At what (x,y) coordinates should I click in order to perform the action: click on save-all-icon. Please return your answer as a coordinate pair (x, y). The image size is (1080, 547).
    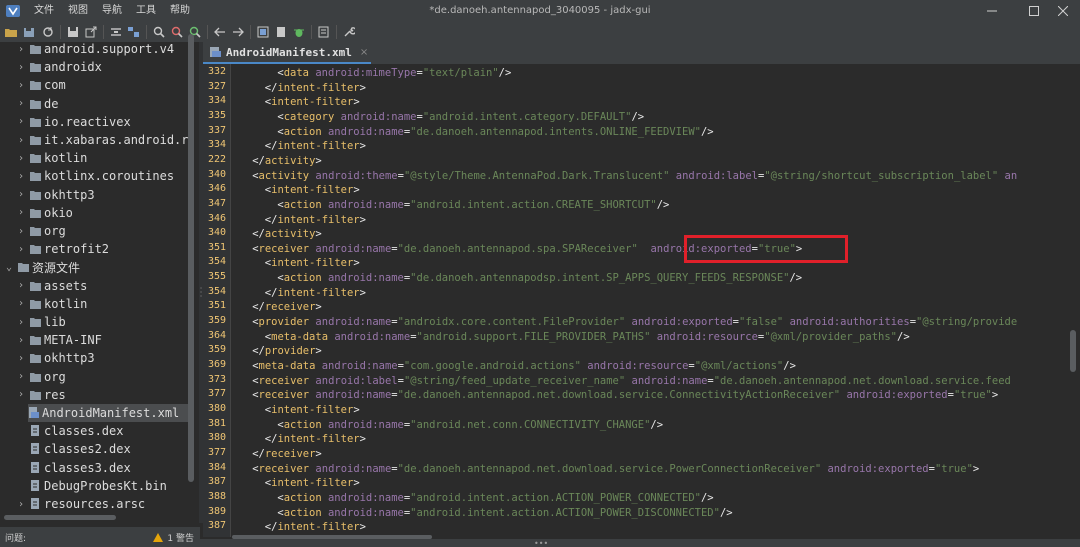
    Looking at the image, I should click on (29, 32).